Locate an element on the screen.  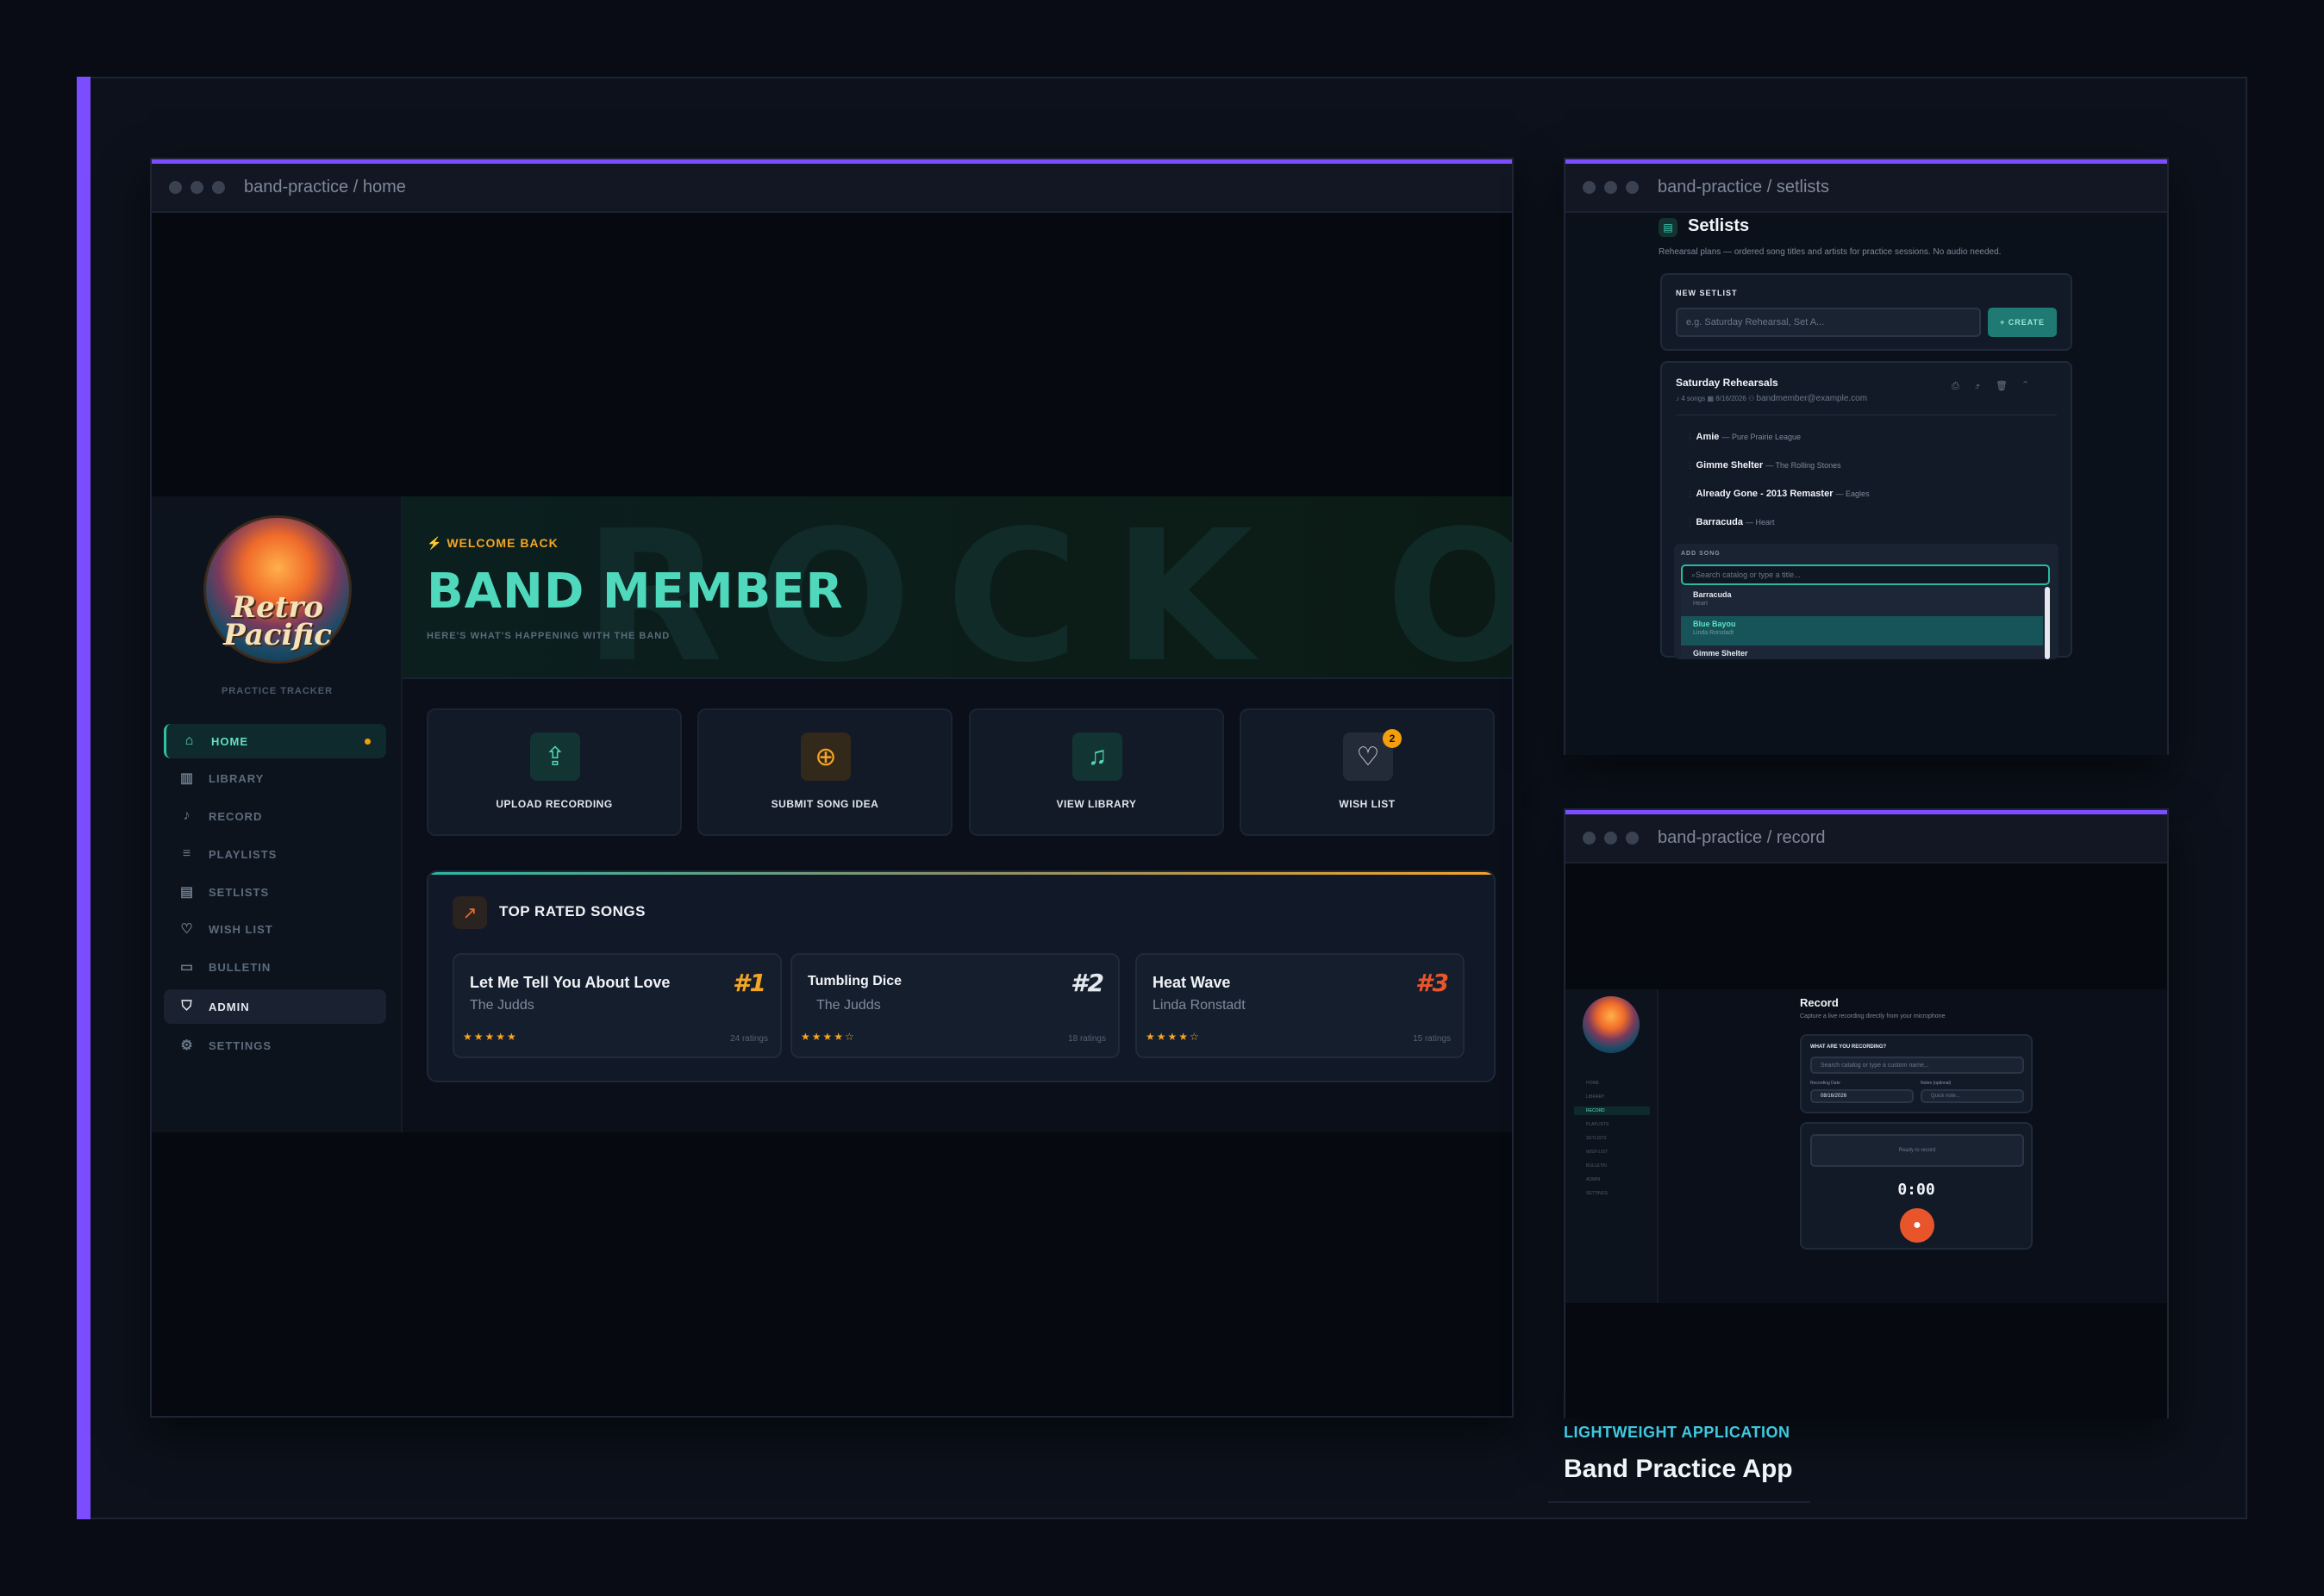
mini-nav-bulletin: BULLETIN is located at coordinates (1612, 1166).